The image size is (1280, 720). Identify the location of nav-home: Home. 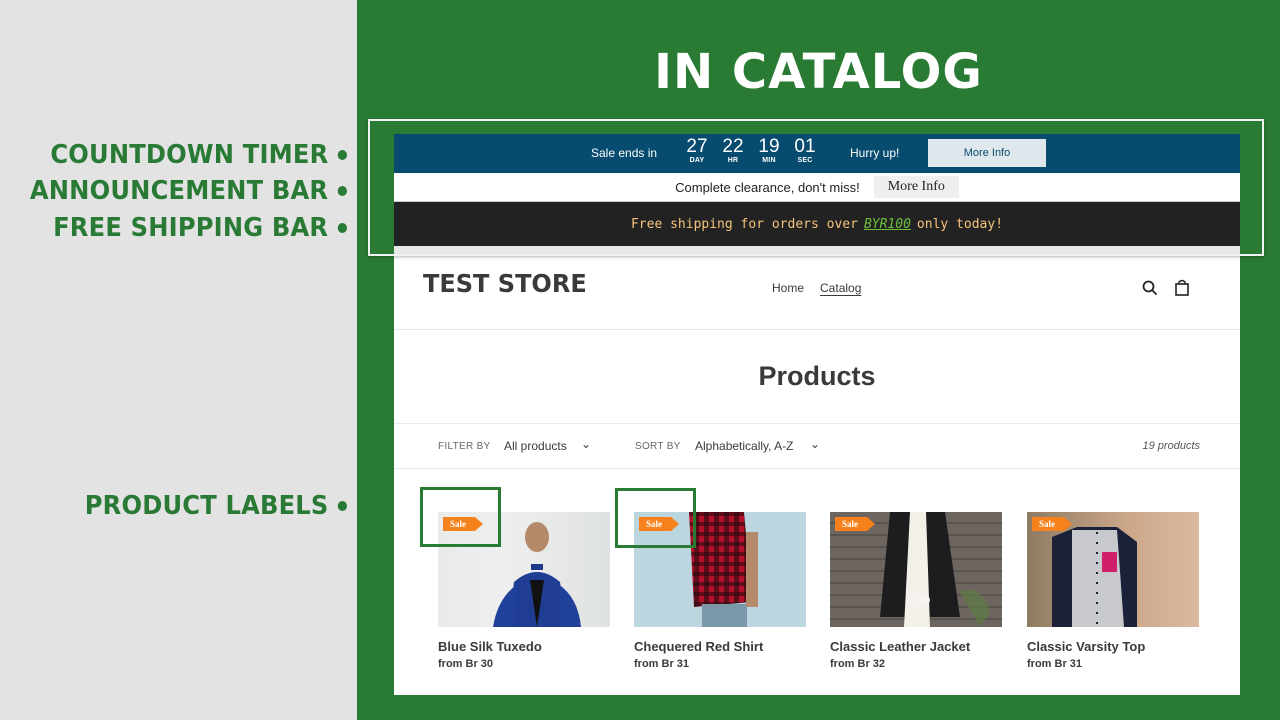
(788, 288).